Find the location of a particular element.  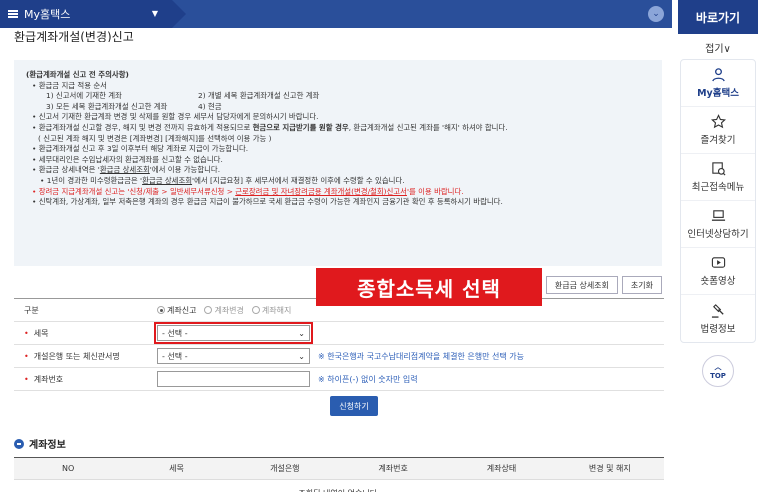

tax-label: • 세목 is located at coordinates (85, 333).